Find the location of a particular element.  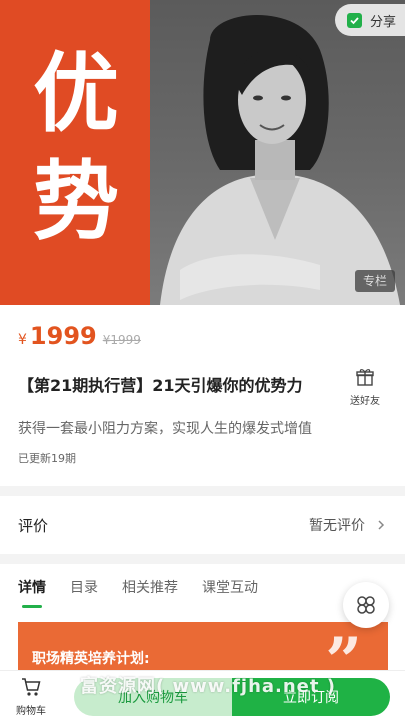

price-row: ¥ 1999 ¥1999 is located at coordinates (79, 339).